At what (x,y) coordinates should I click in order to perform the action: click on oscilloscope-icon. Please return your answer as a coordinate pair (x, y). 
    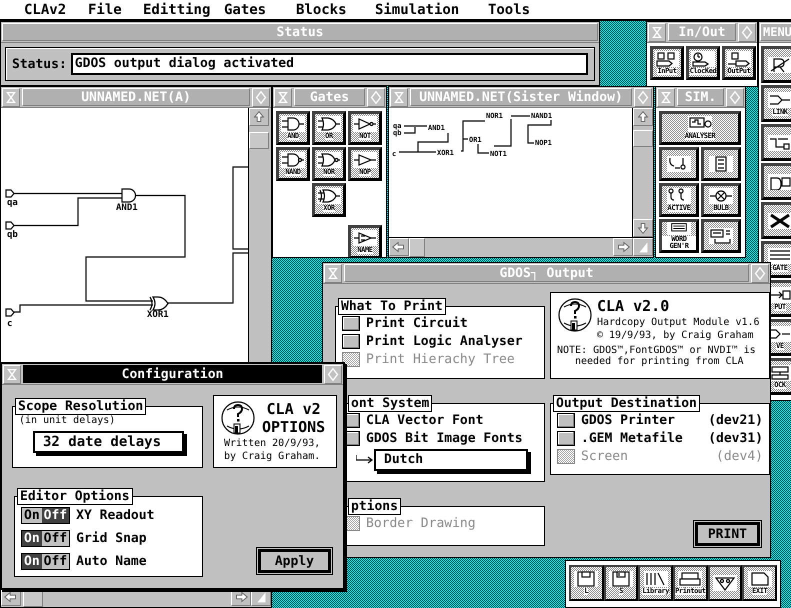
    Looking at the image, I should click on (700, 124).